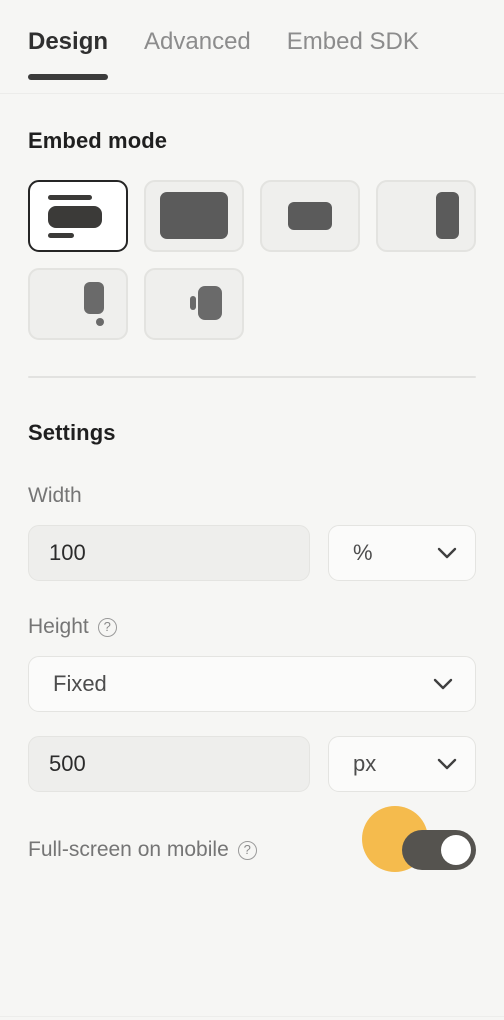 The width and height of the screenshot is (504, 1020). Describe the element at coordinates (197, 41) in the screenshot. I see `tab-advanced-label: Advanced` at that location.